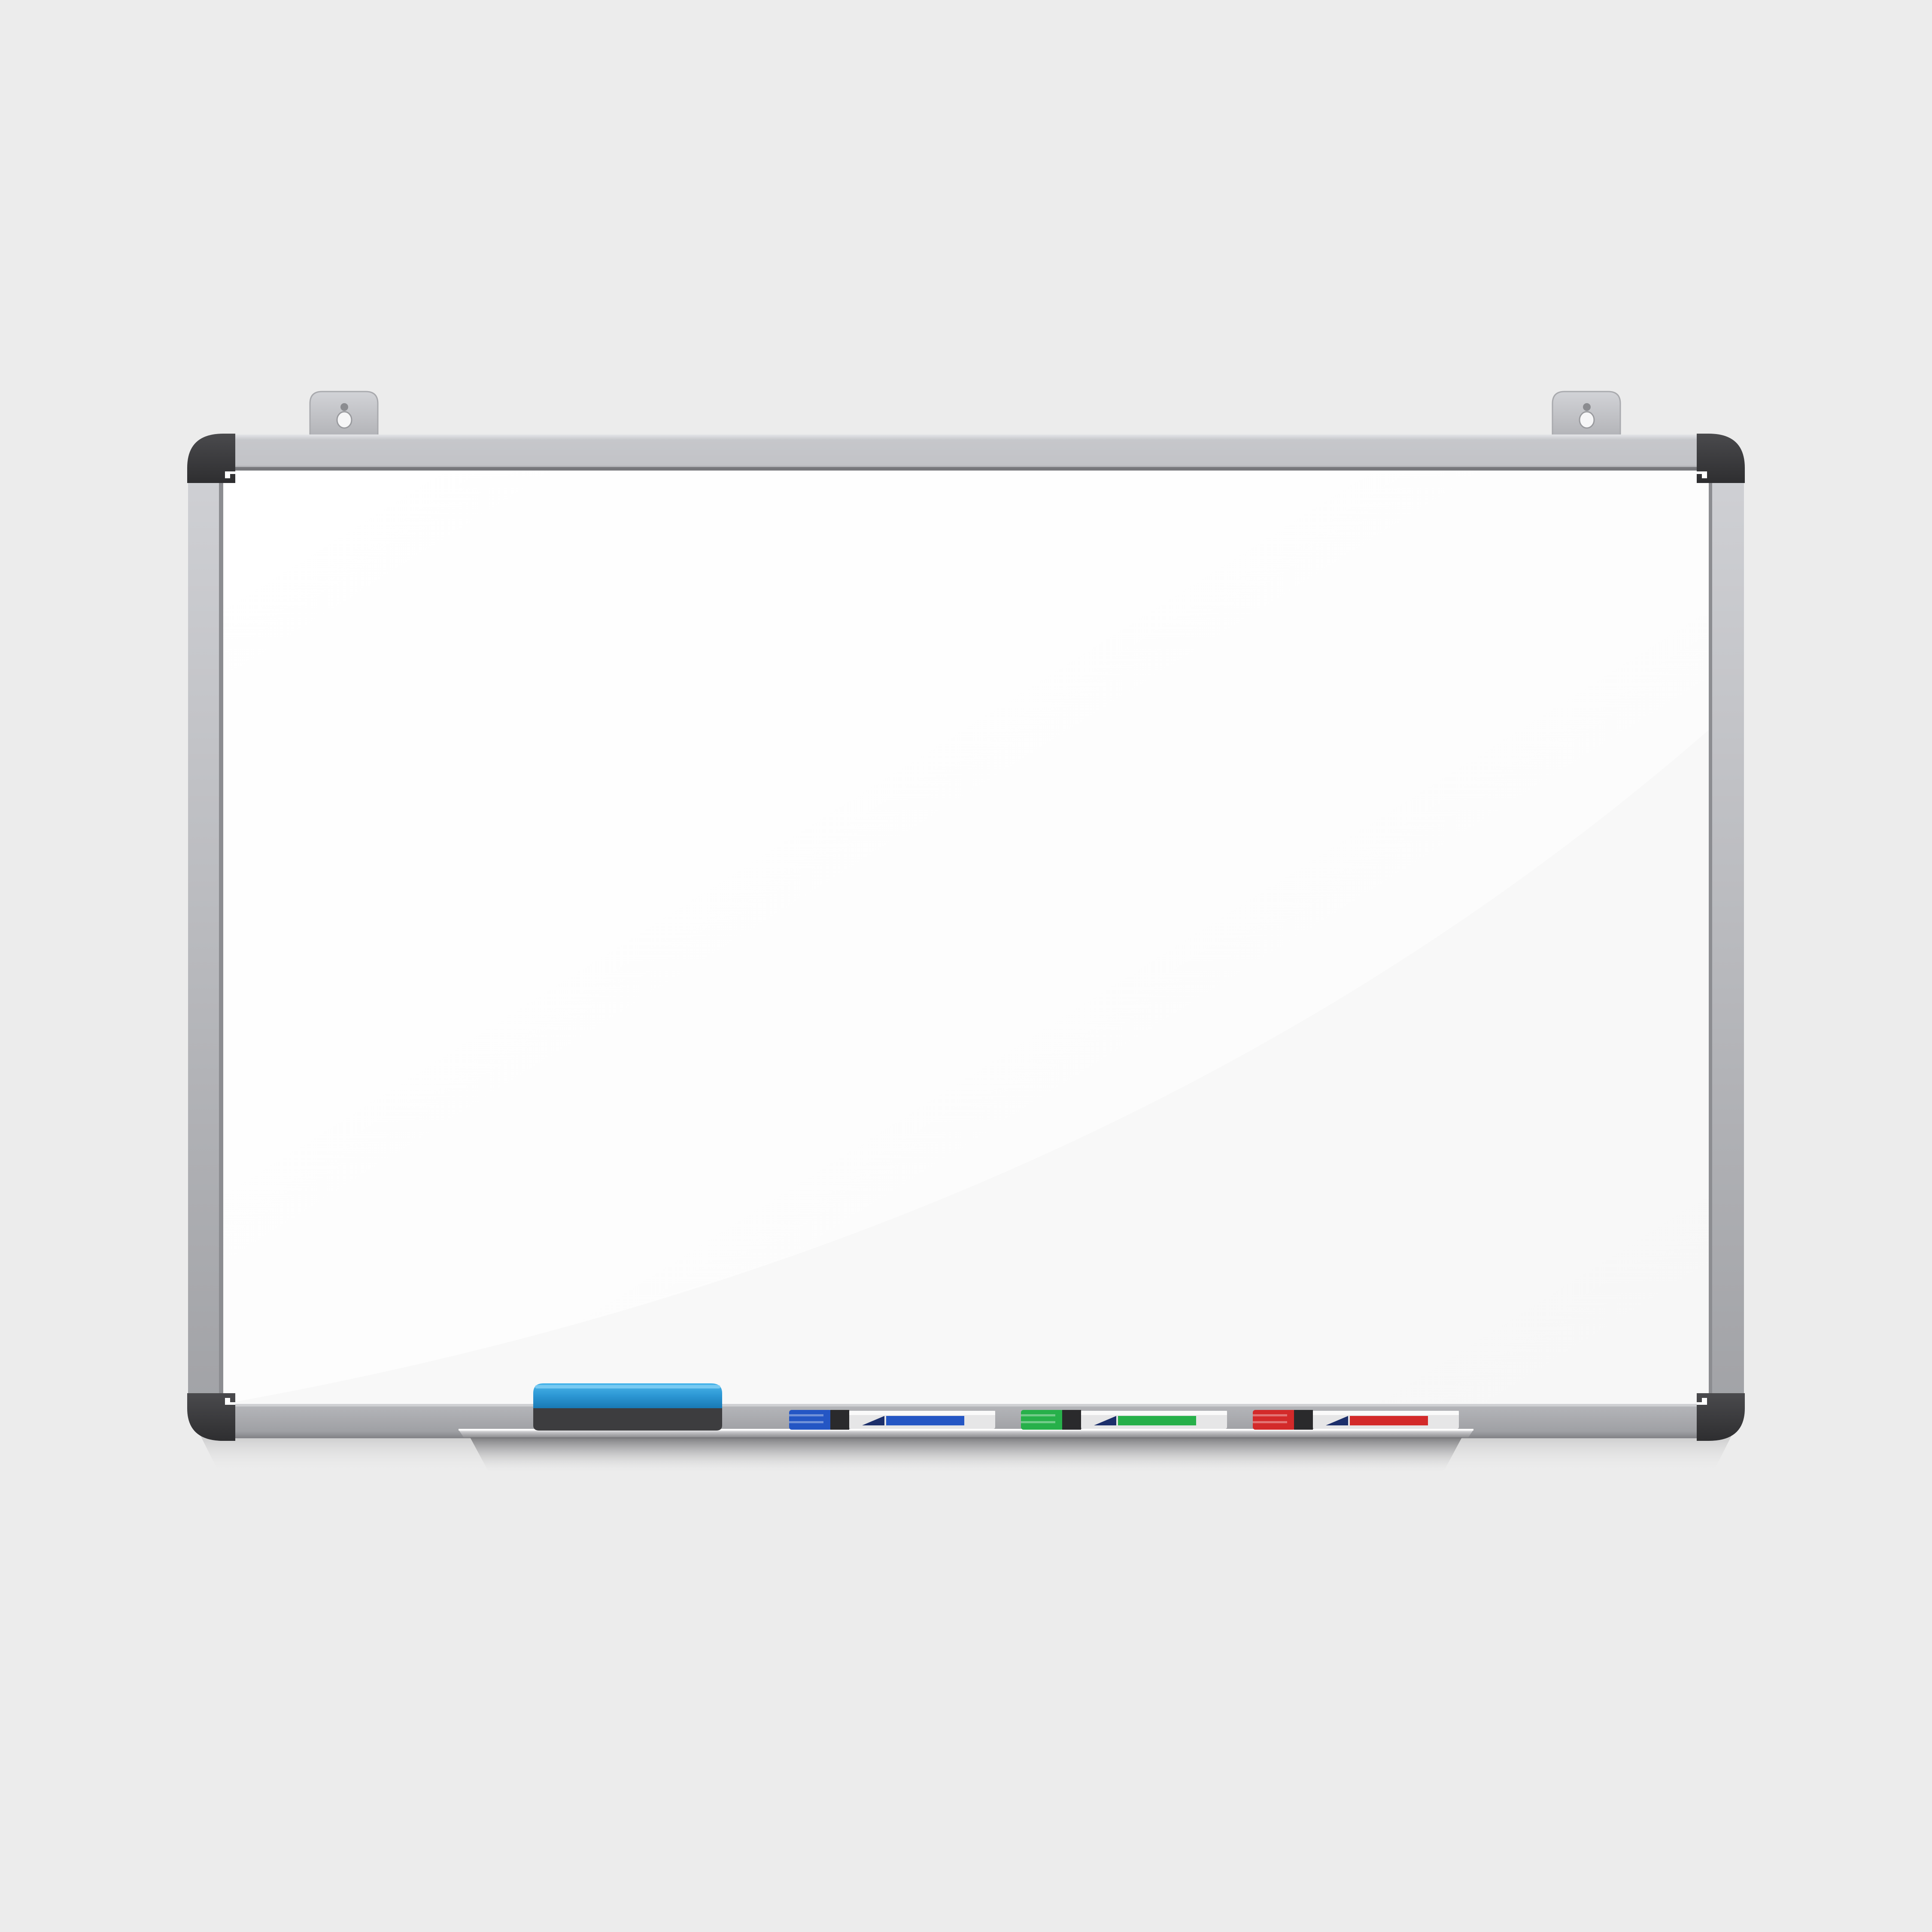 The image size is (1932, 1932). I want to click on frame-right-rail, so click(1726, 936).